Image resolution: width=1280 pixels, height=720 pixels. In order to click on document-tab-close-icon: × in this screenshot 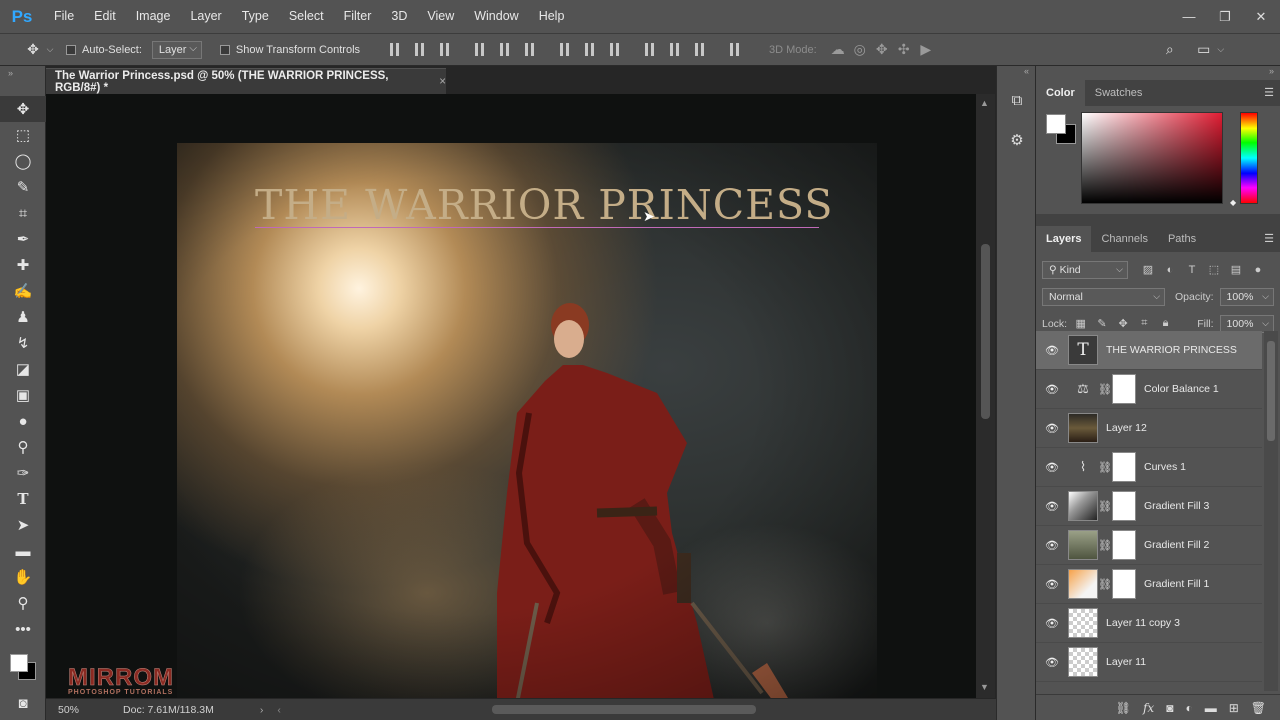, I will do `click(442, 82)`.